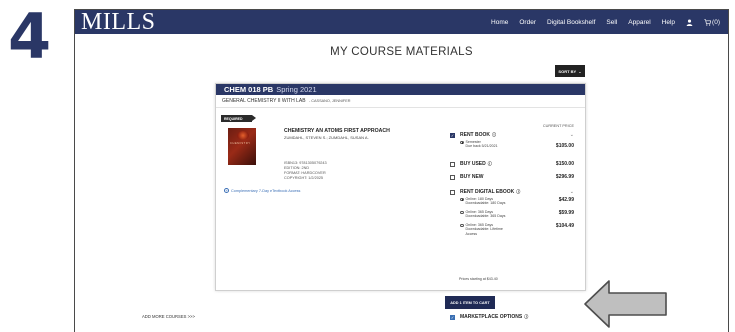  What do you see at coordinates (452, 192) in the screenshot?
I see `rent-digital-checkbox` at bounding box center [452, 192].